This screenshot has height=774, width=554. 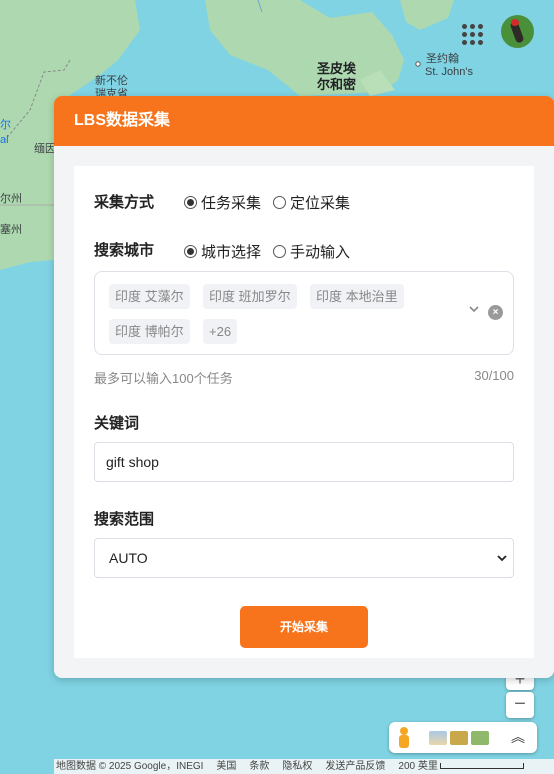 I want to click on city-option-select: 城市选择, so click(x=222, y=251).